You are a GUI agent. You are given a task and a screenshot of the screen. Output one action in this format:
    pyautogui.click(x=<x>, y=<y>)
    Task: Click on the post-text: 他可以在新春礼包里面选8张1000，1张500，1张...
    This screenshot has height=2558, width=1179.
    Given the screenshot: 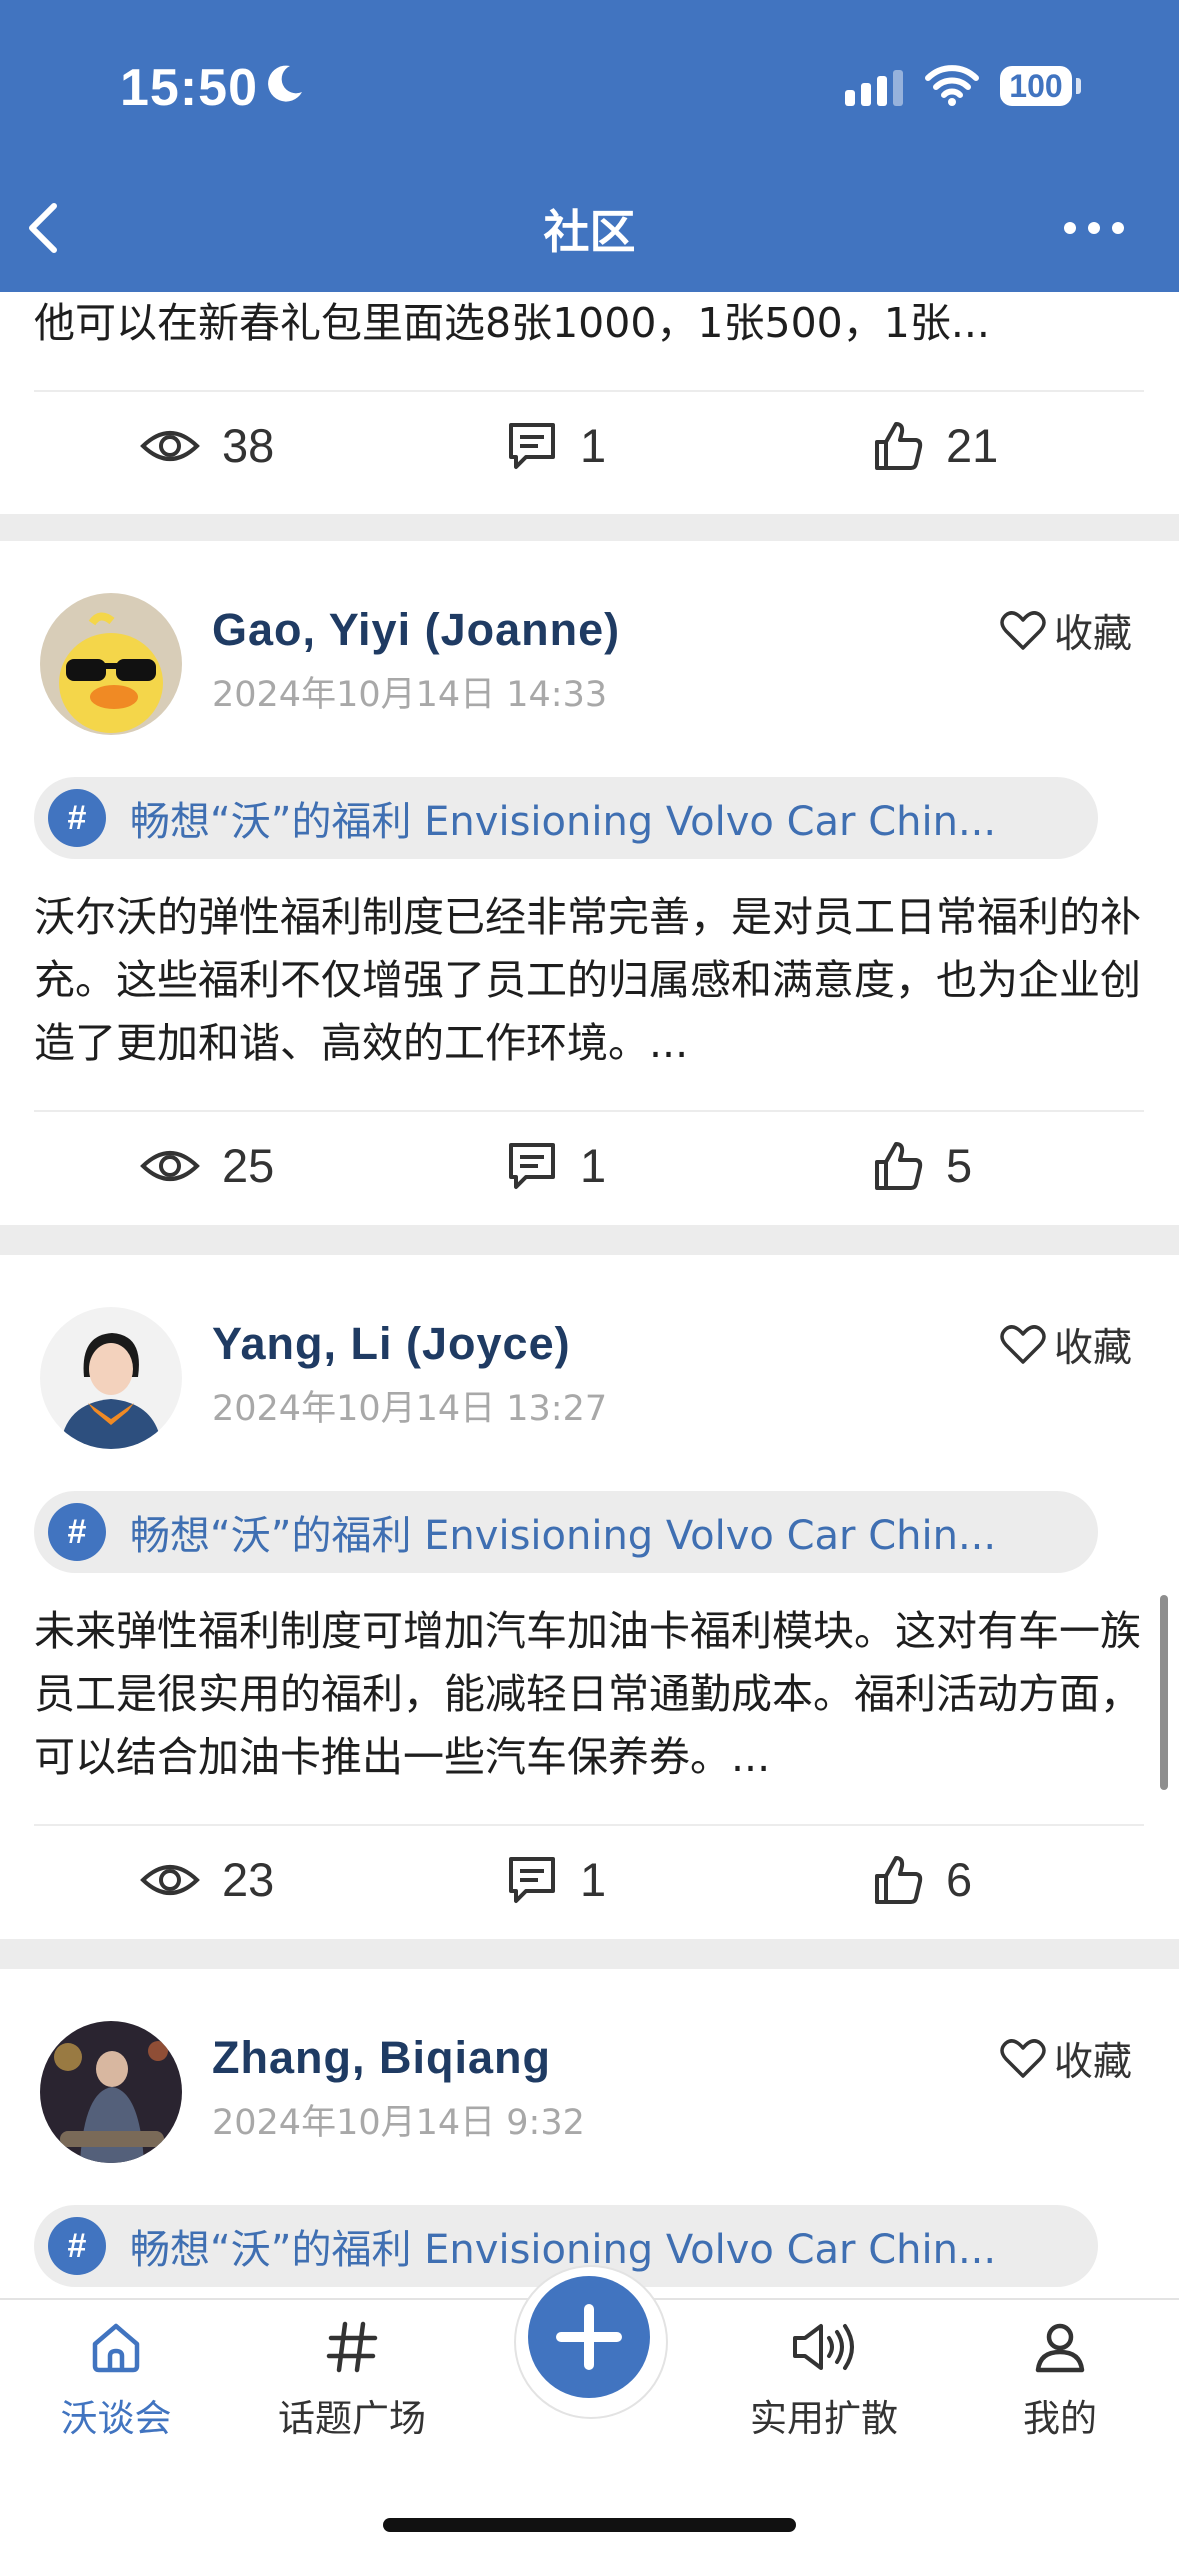 What is the action you would take?
    pyautogui.click(x=512, y=323)
    